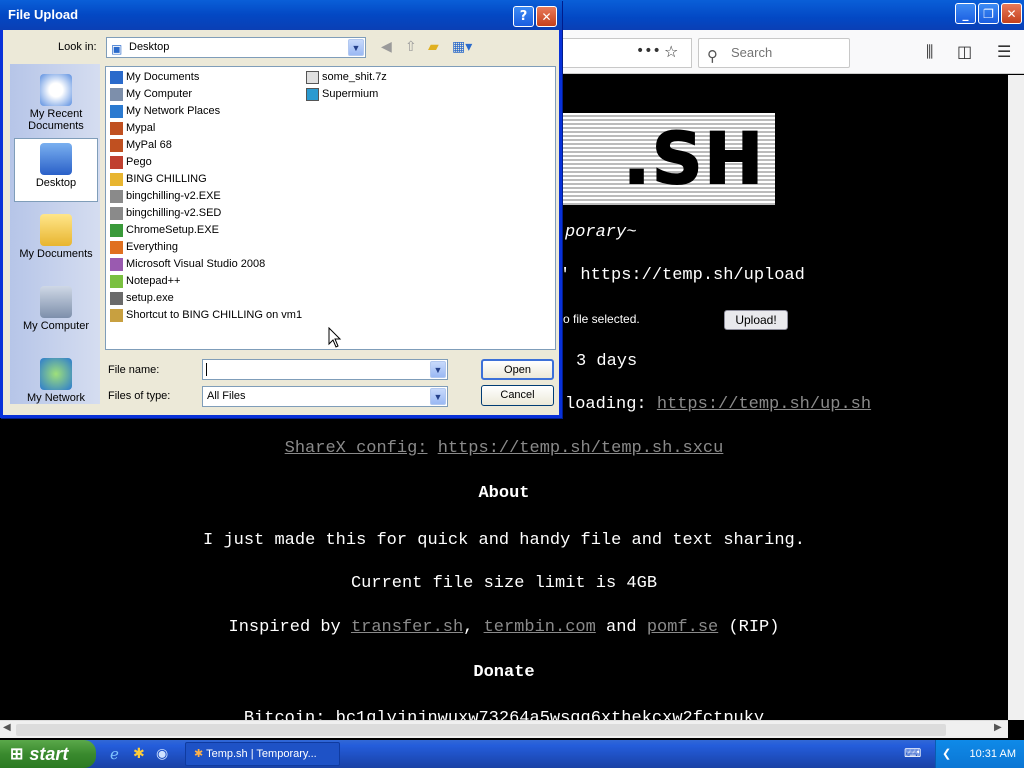  What do you see at coordinates (141, 298) in the screenshot?
I see `file-item: setup.exe` at bounding box center [141, 298].